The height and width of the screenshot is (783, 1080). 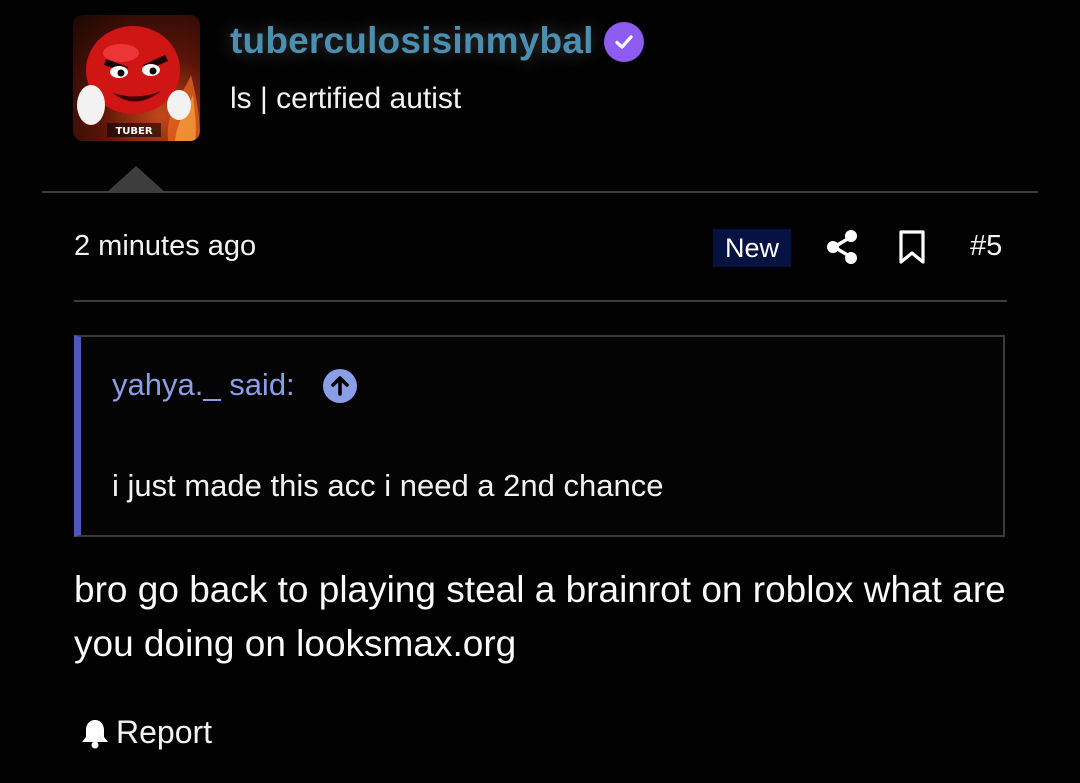 I want to click on user-title: ls | certified autist, so click(x=346, y=98).